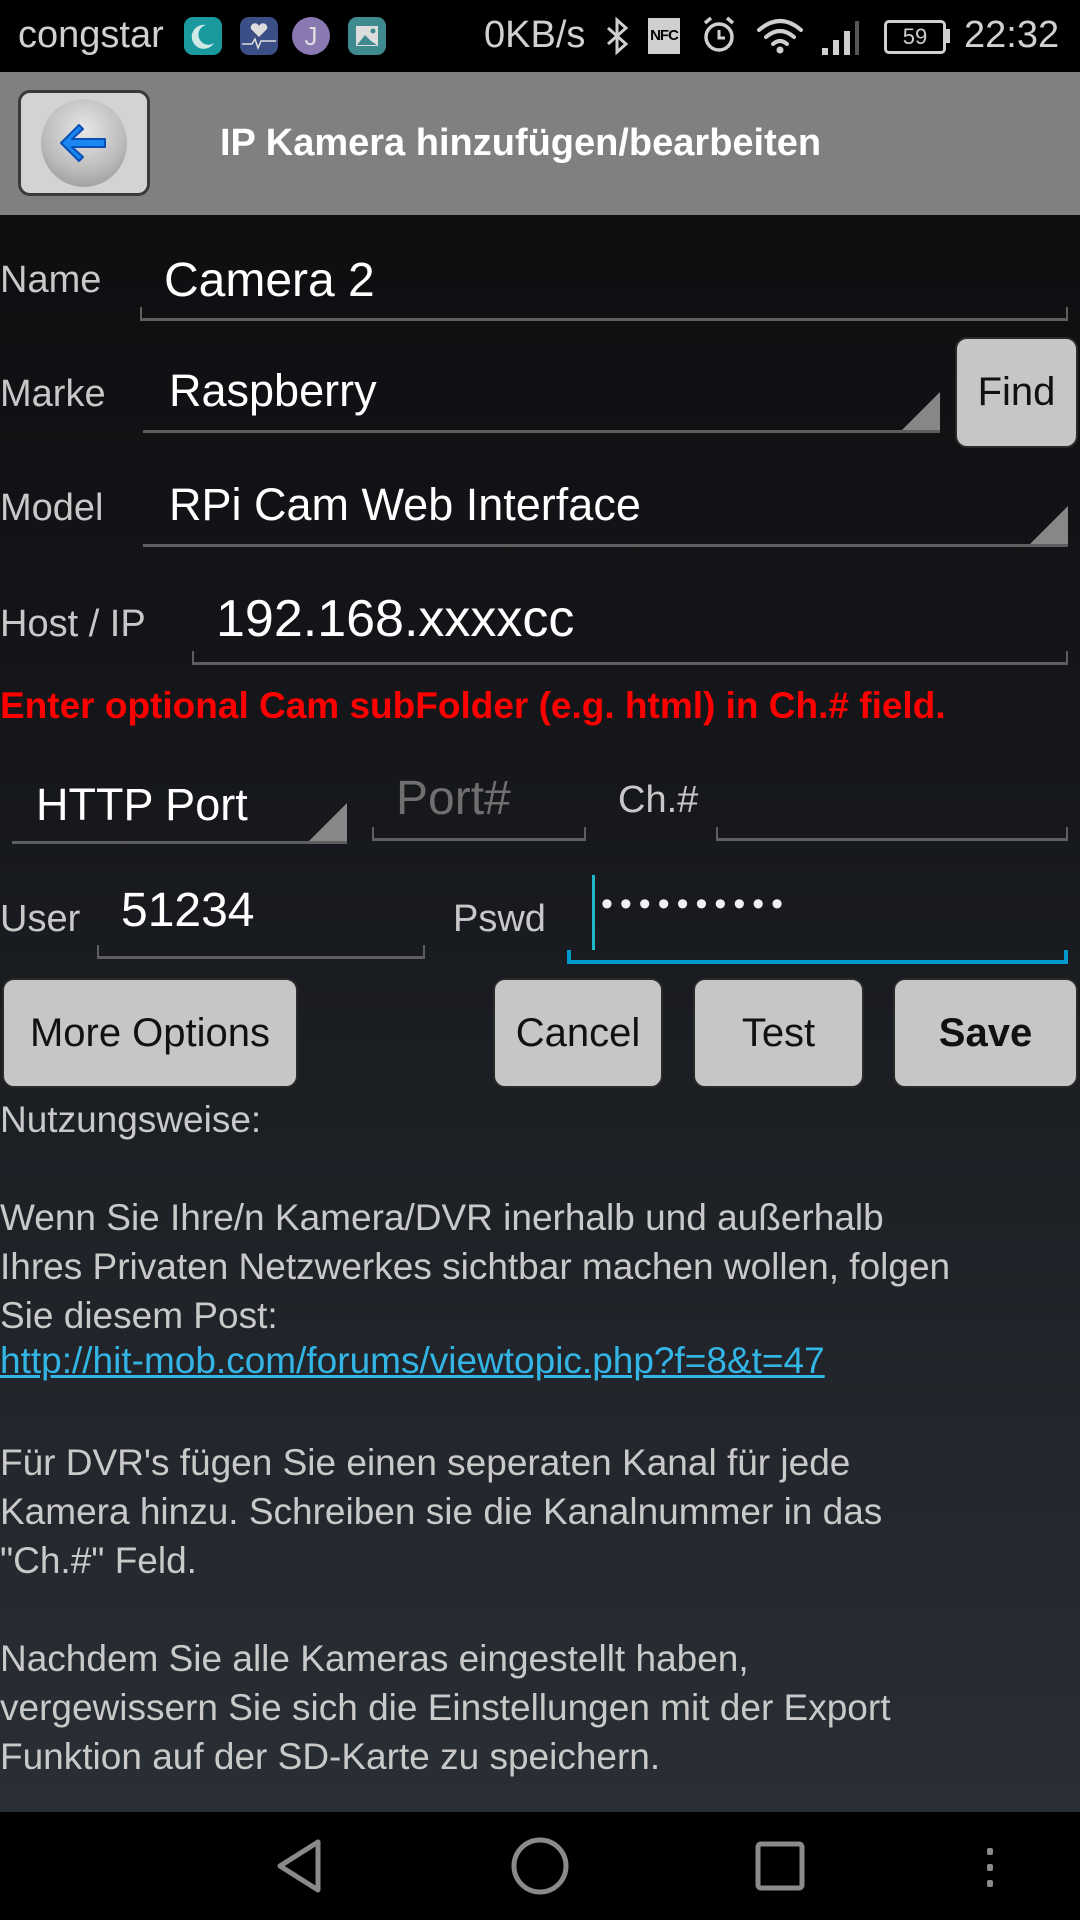  I want to click on user-underline, so click(261, 952).